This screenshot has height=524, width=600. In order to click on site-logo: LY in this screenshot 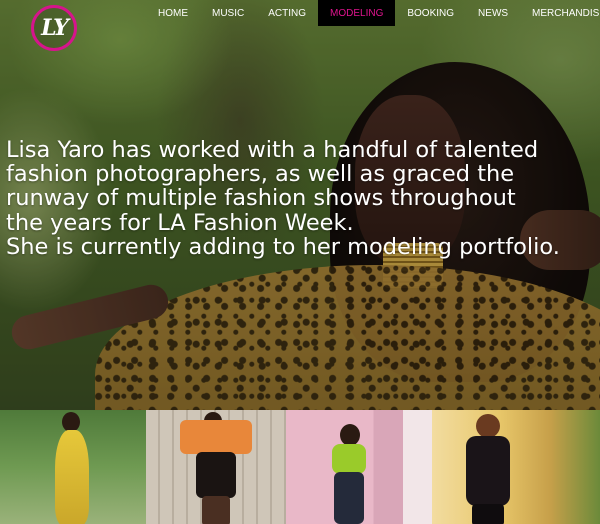, I will do `click(54, 28)`.